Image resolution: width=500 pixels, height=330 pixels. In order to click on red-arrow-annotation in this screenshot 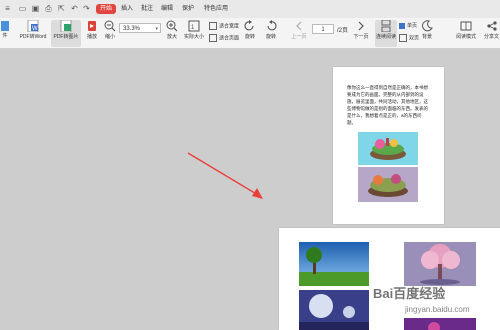, I will do `click(225, 175)`.